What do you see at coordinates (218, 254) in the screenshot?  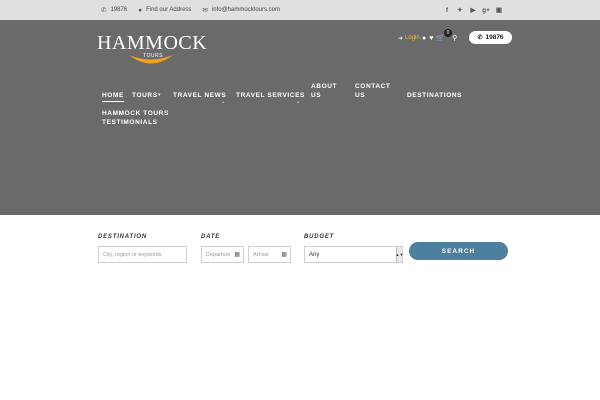 I see `departure-placeholder: Departure` at bounding box center [218, 254].